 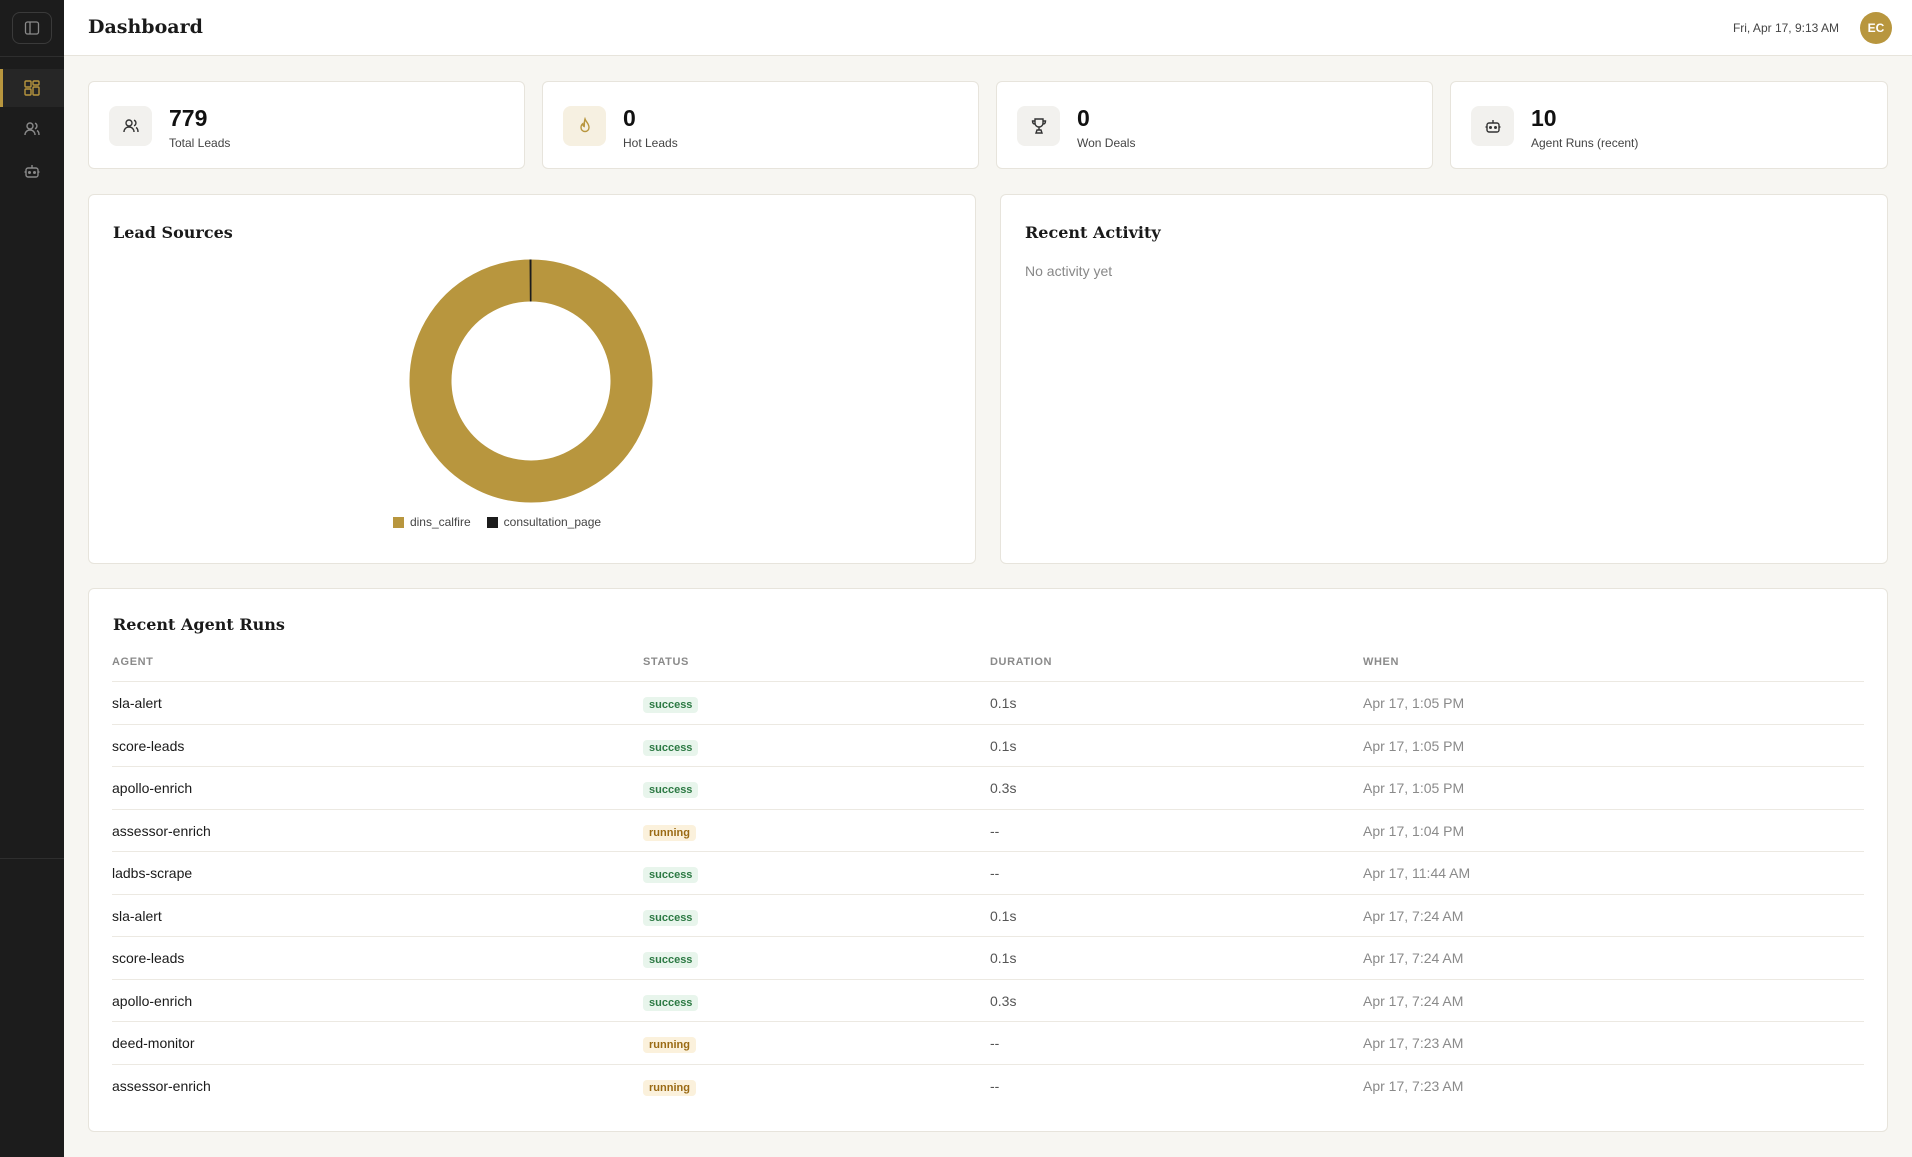 What do you see at coordinates (32, 578) in the screenshot?
I see `sidebar` at bounding box center [32, 578].